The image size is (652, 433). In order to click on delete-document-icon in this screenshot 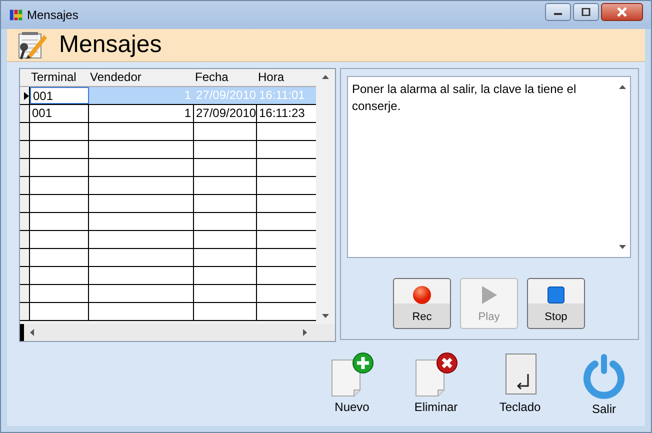, I will do `click(436, 375)`.